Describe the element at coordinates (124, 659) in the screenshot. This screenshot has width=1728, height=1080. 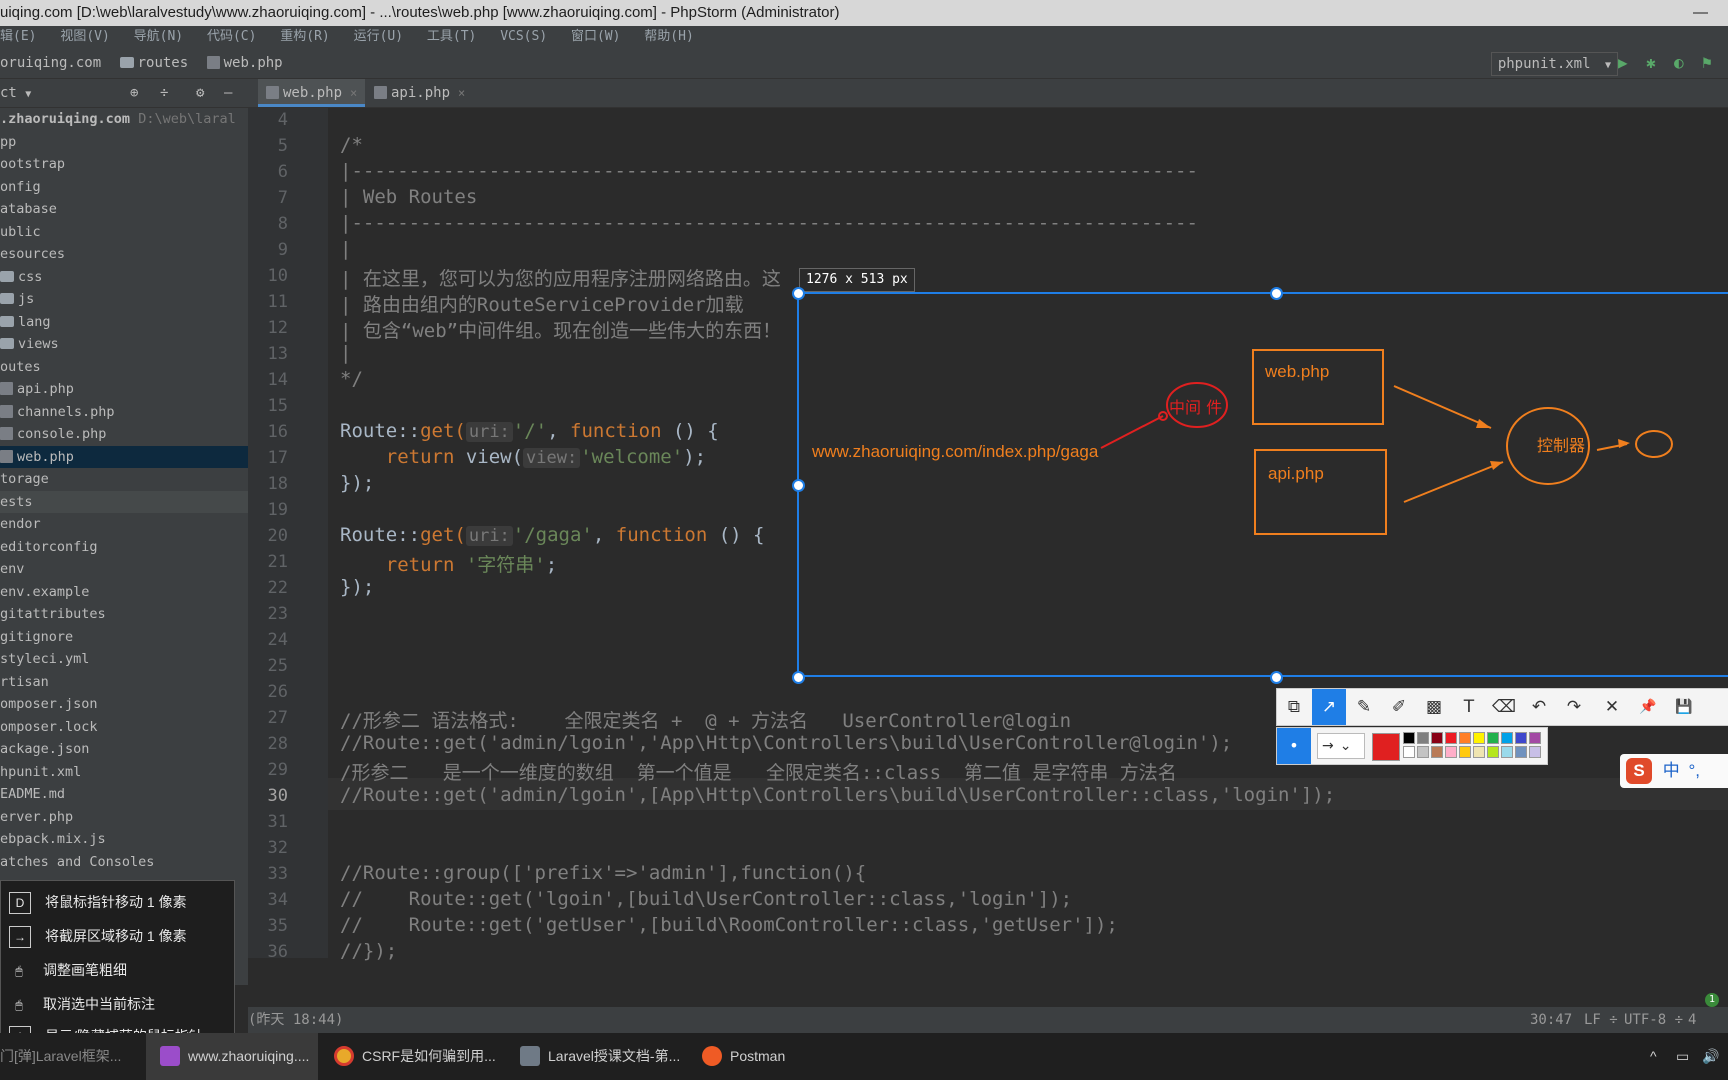
I see `tree-item: styleci.yml` at that location.